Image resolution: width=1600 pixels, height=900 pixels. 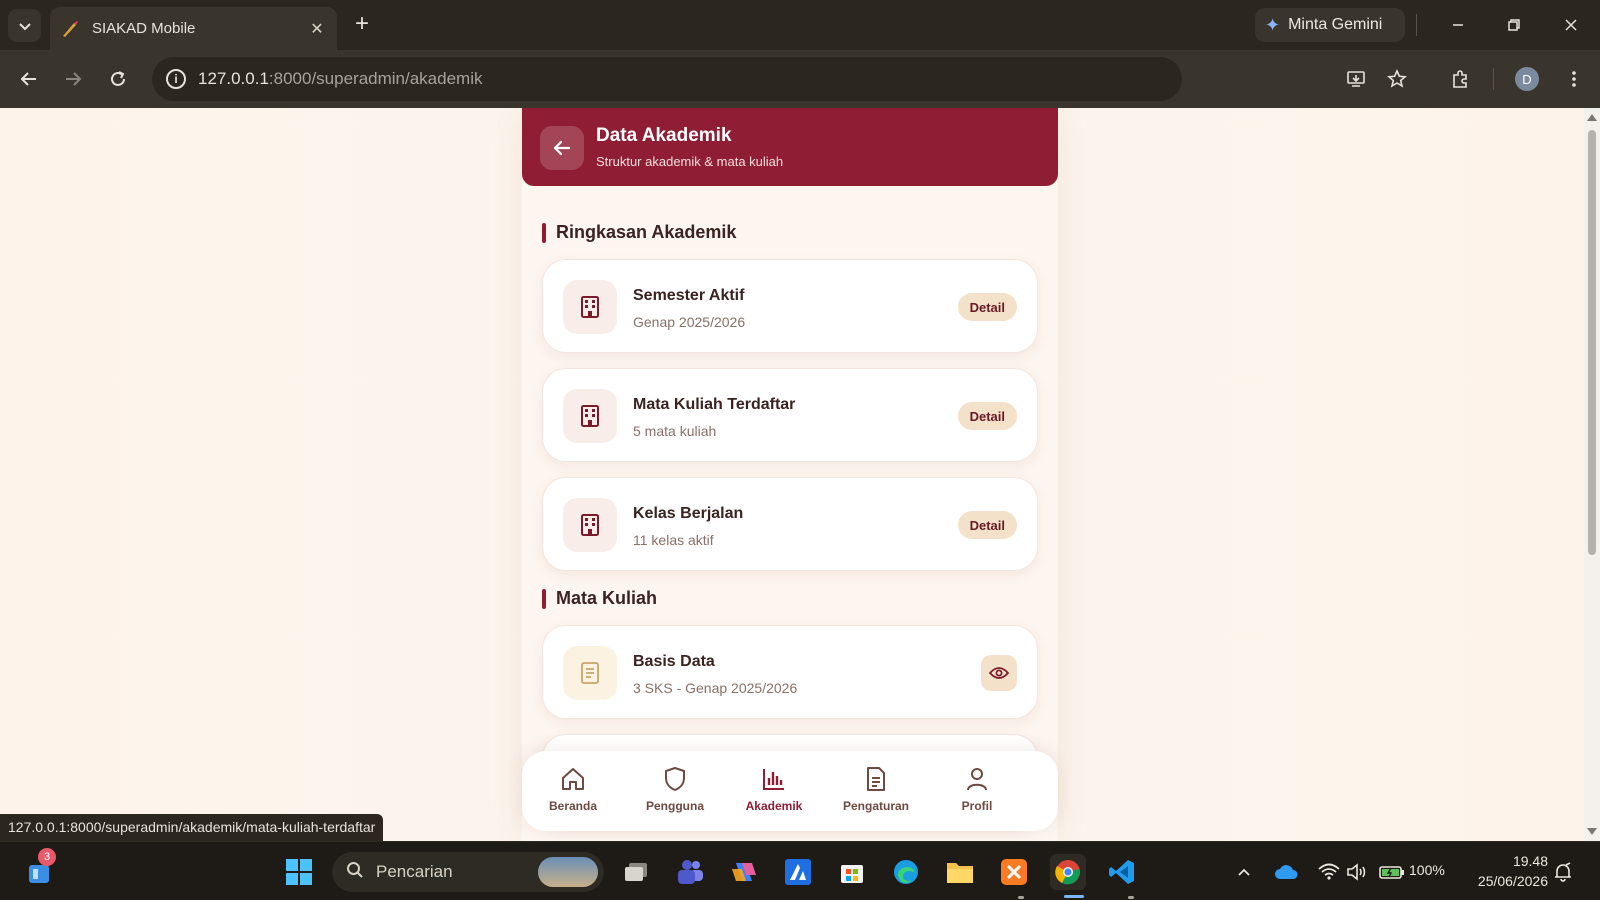 What do you see at coordinates (144, 28) in the screenshot?
I see `tab-title: SIAKAD Mobile` at bounding box center [144, 28].